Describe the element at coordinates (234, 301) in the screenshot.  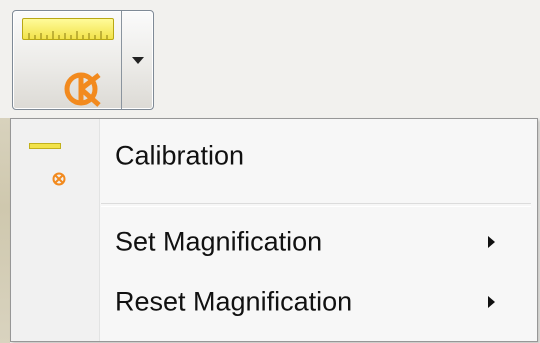
I see `menu-item-label: Reset Magnification` at that location.